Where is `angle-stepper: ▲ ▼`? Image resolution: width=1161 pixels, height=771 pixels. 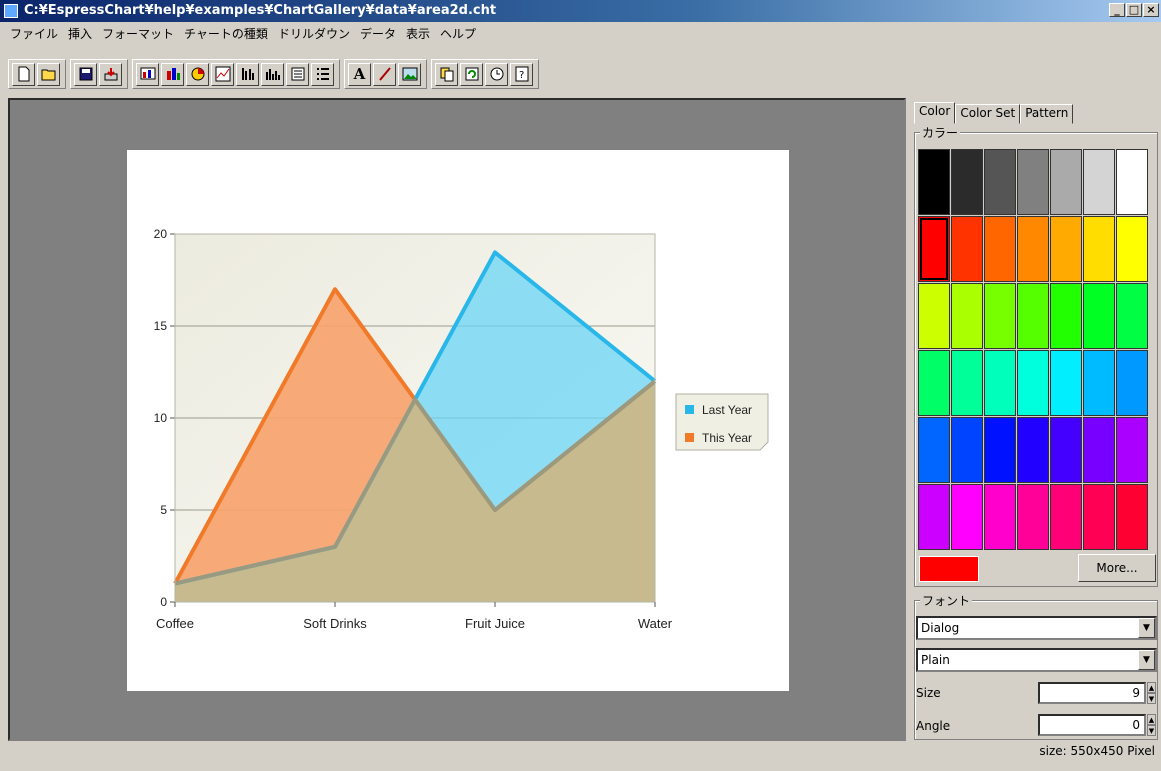 angle-stepper: ▲ ▼ is located at coordinates (1151, 725).